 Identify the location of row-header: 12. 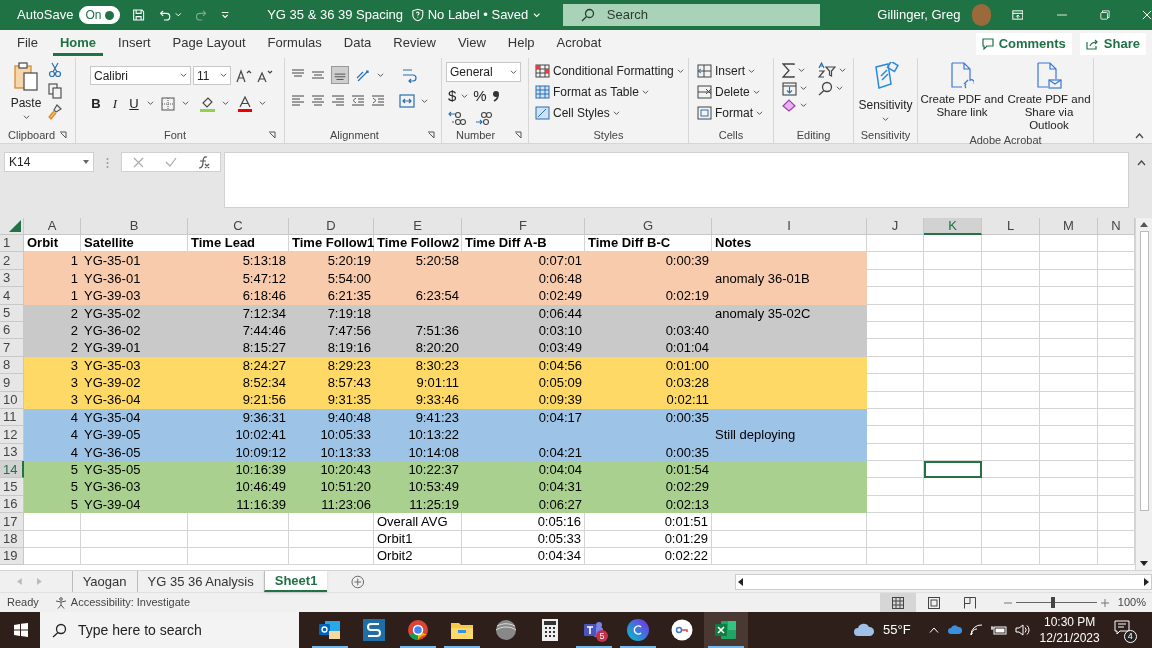
(12, 435).